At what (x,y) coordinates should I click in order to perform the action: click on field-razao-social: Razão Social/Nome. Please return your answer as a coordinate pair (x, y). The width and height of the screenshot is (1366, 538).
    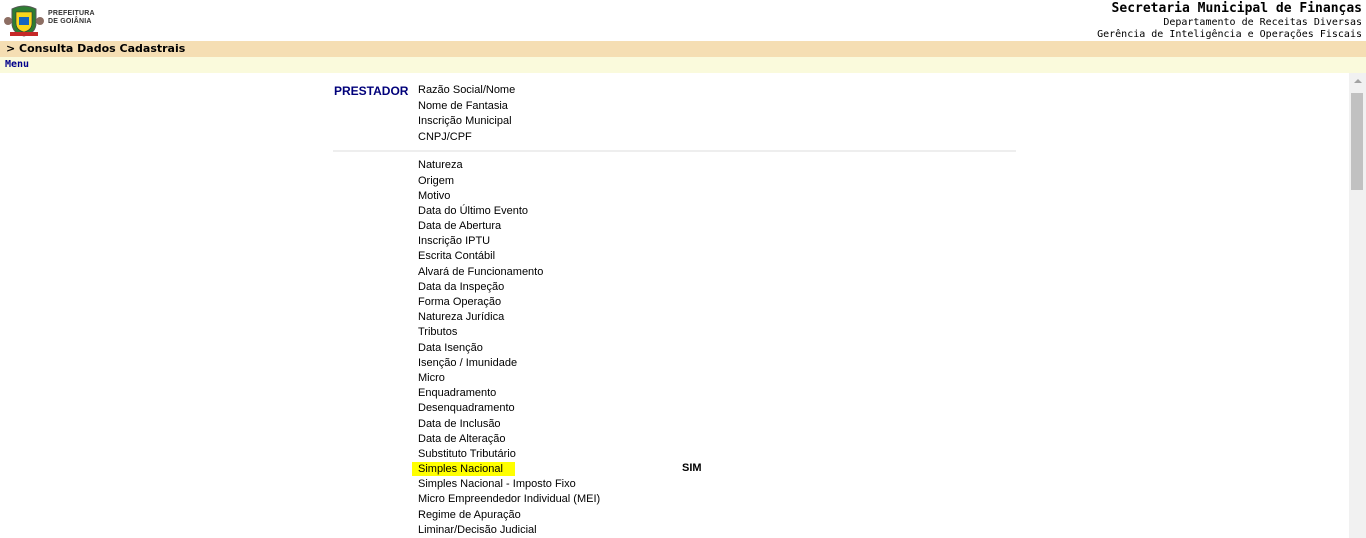
    Looking at the image, I should click on (467, 90).